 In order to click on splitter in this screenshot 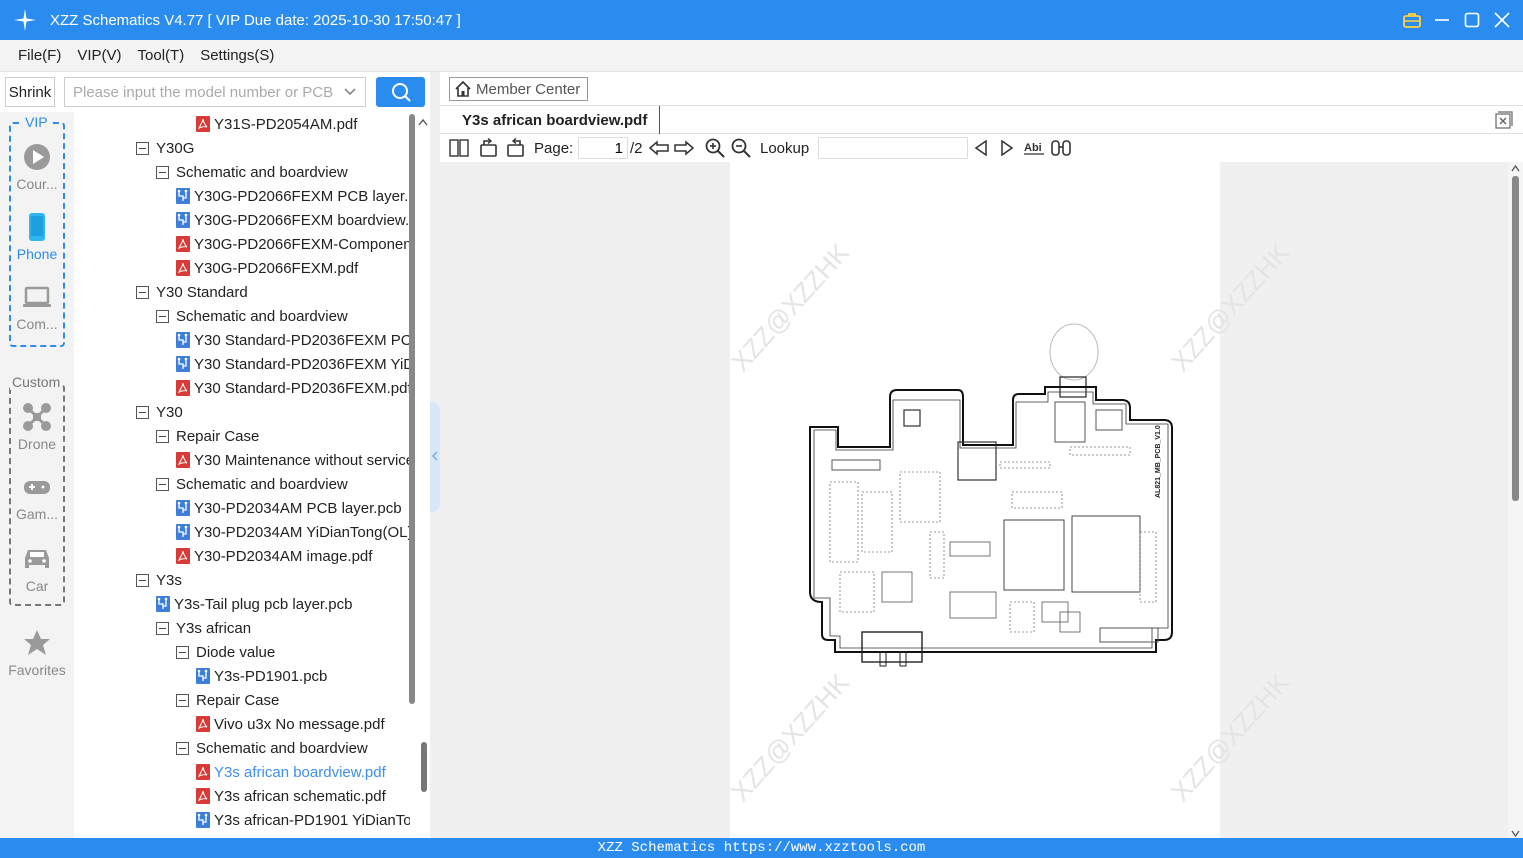, I will do `click(435, 455)`.